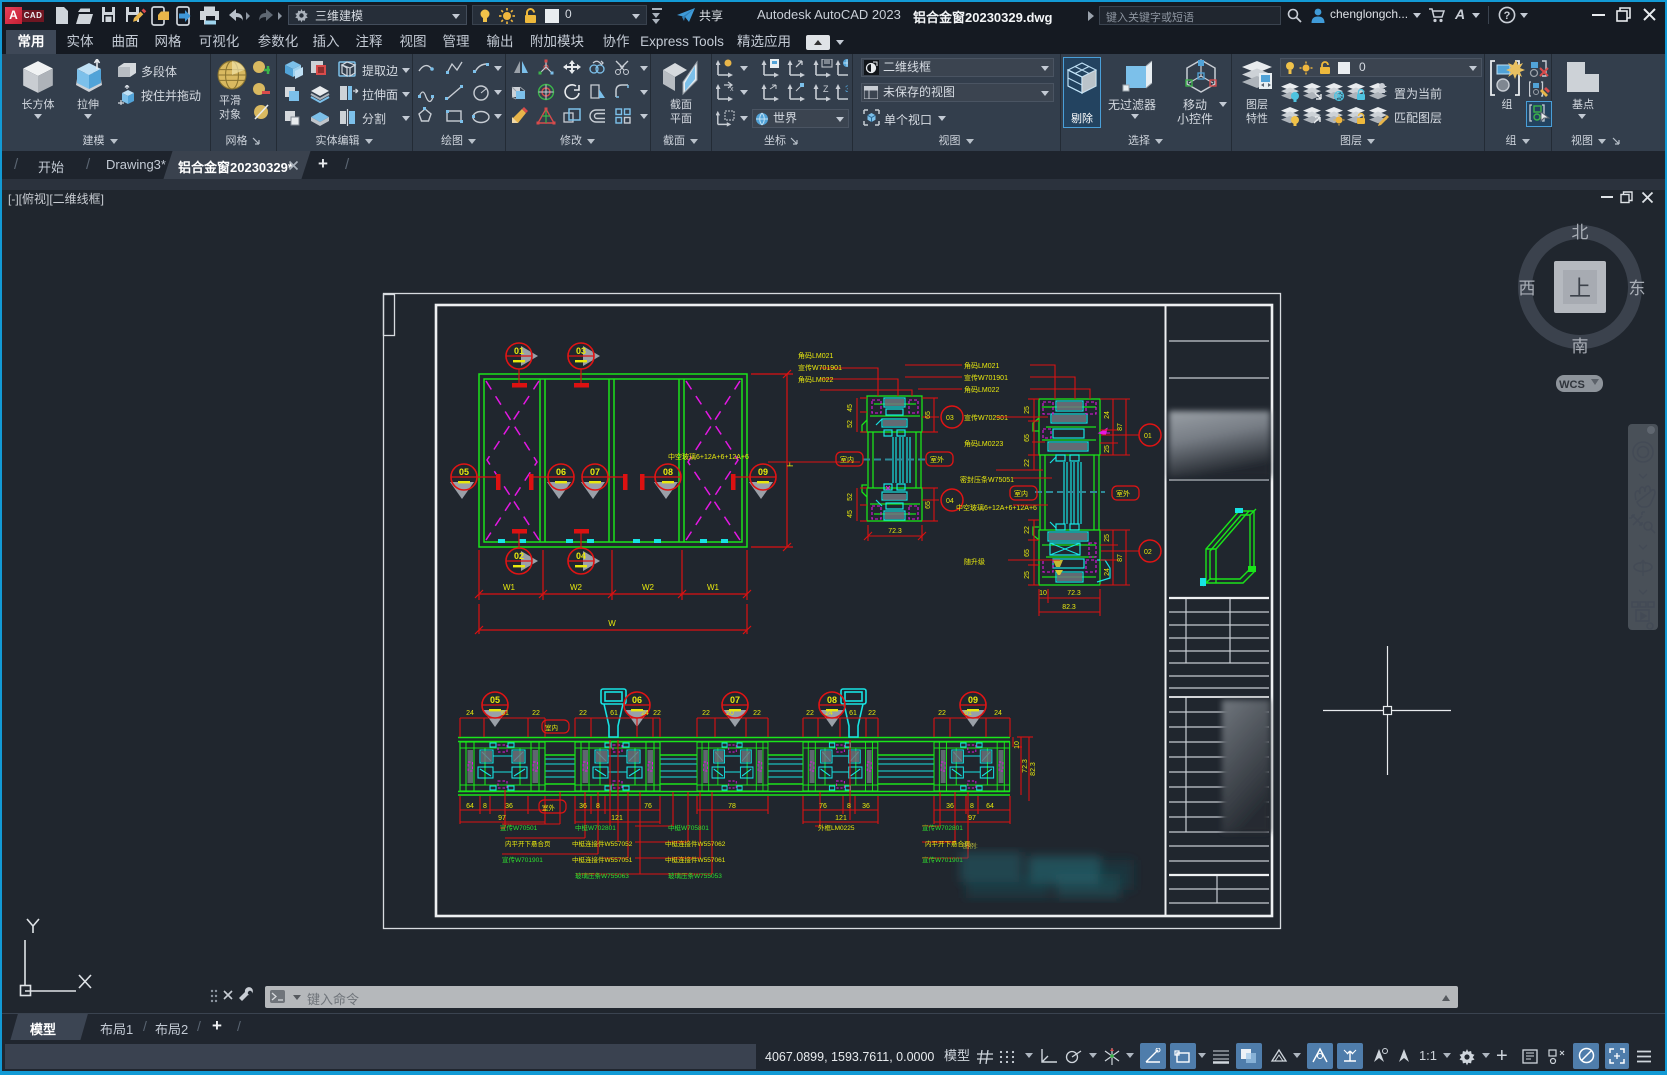  I want to click on svg-text: 南, so click(1580, 346).